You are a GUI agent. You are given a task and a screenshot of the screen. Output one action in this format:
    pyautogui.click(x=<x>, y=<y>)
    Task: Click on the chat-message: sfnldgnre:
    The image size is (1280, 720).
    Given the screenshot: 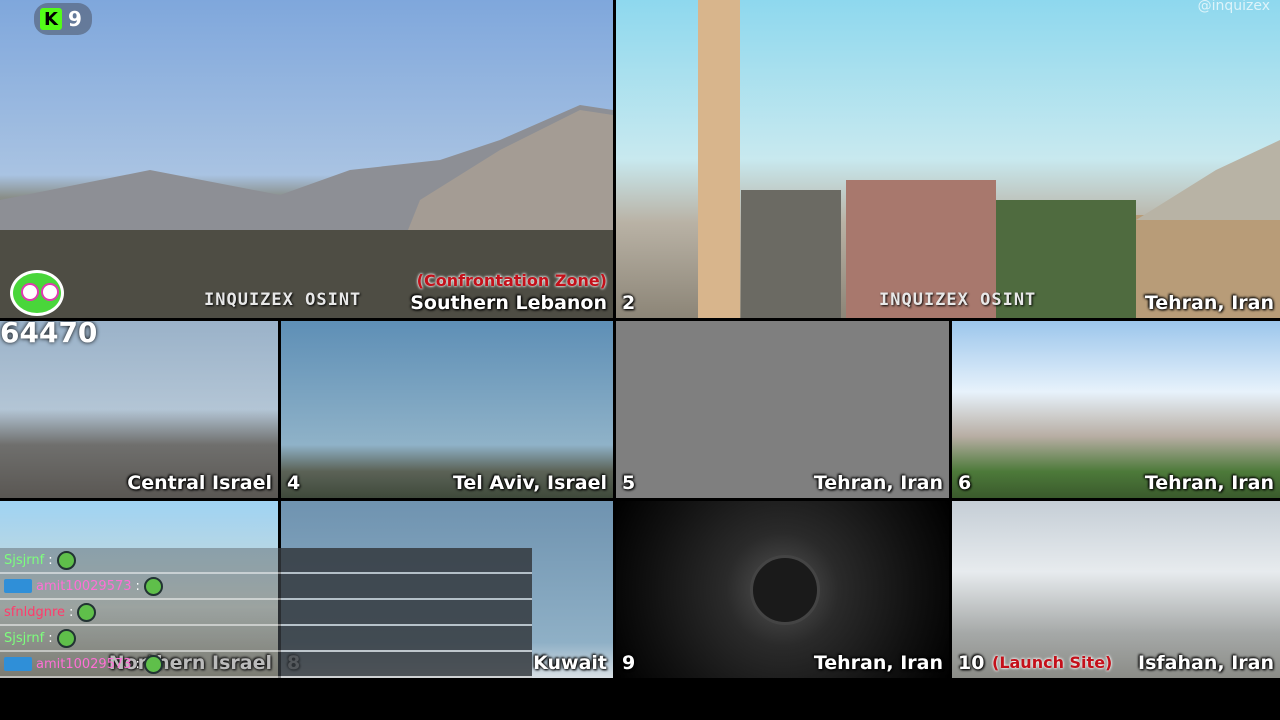 What is the action you would take?
    pyautogui.click(x=266, y=613)
    